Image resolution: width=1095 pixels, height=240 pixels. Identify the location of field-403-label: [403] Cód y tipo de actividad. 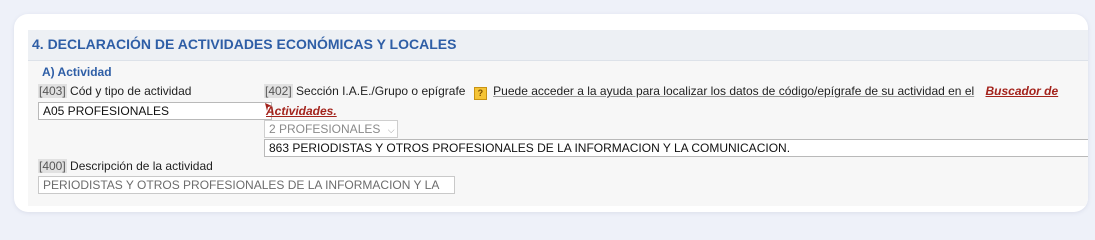
(114, 91).